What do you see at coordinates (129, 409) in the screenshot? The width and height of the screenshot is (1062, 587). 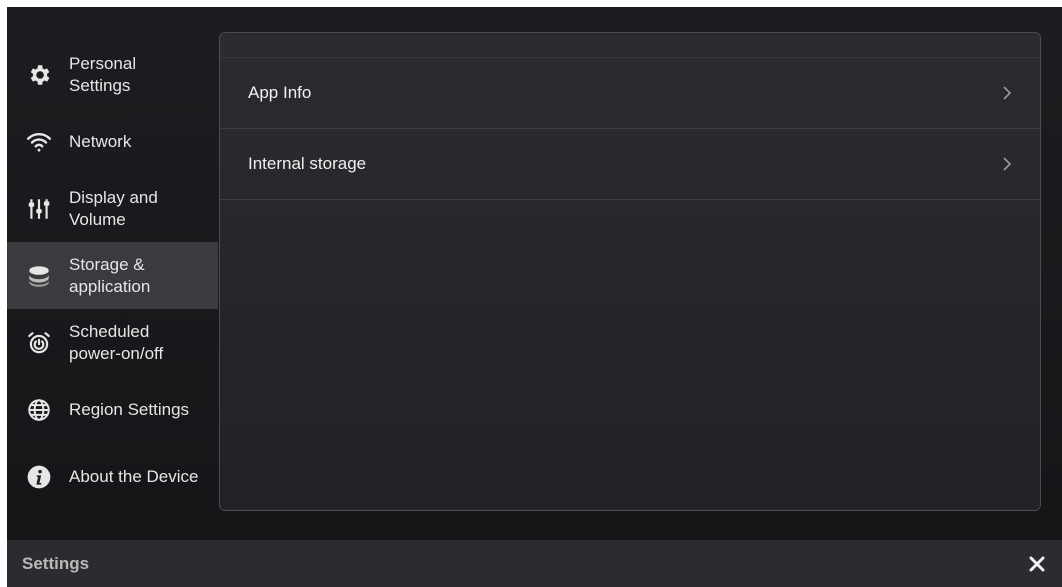 I see `sidebar-item-label: Region Settings` at bounding box center [129, 409].